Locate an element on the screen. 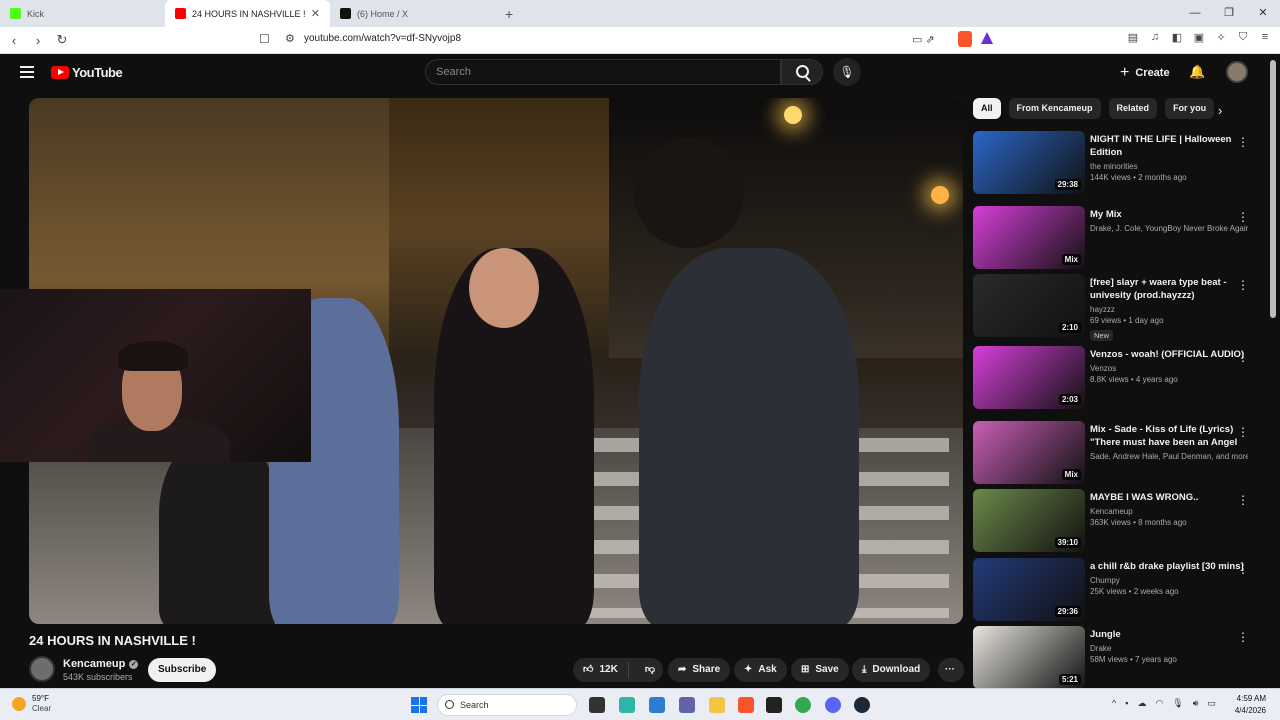 Image resolution: width=1280 pixels, height=720 pixels. close-window-icon: ✕ is located at coordinates (1263, 13).